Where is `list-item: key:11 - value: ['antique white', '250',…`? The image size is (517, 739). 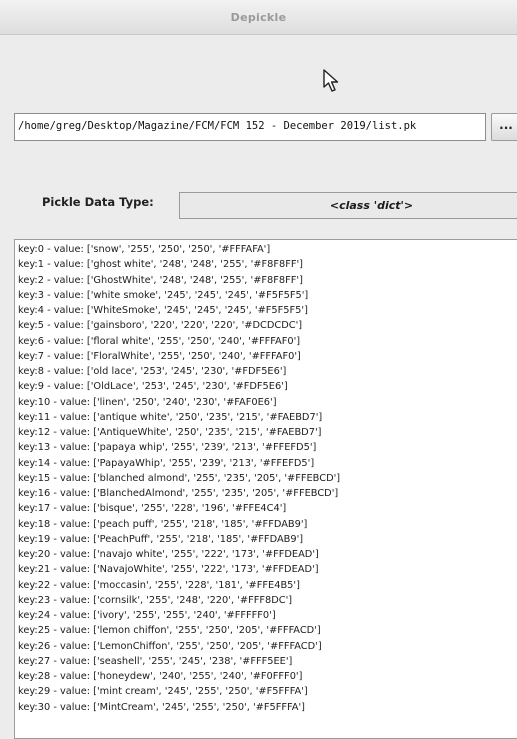 list-item: key:11 - value: ['antique white', '250',… is located at coordinates (267, 417).